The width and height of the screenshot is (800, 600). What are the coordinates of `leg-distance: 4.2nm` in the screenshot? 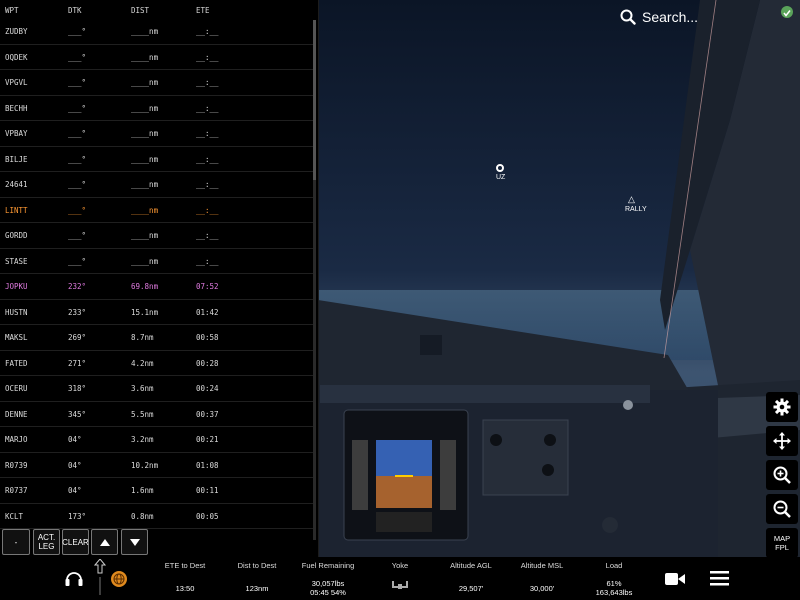 It's located at (142, 363).